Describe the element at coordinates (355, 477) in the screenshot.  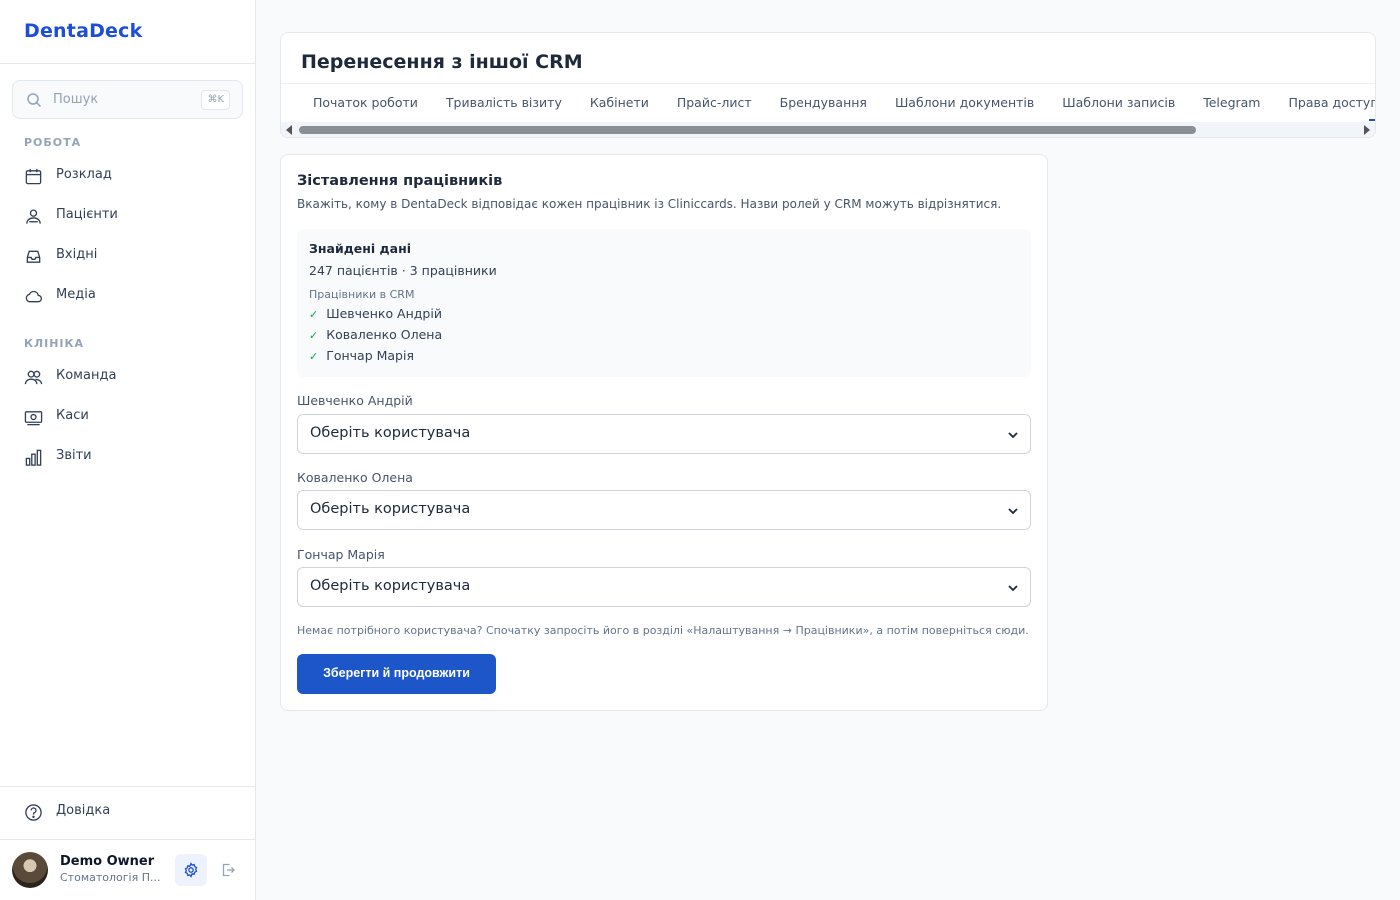
I see `field-label-kovalenko: Коваленко Олена` at that location.